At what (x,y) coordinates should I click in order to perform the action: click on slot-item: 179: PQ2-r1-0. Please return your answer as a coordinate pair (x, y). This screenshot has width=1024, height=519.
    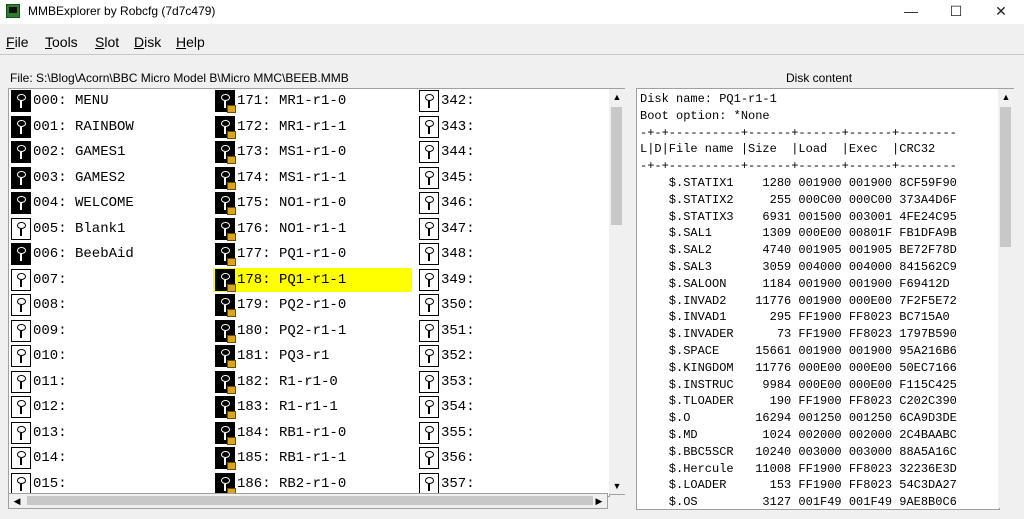
    Looking at the image, I should click on (312, 305).